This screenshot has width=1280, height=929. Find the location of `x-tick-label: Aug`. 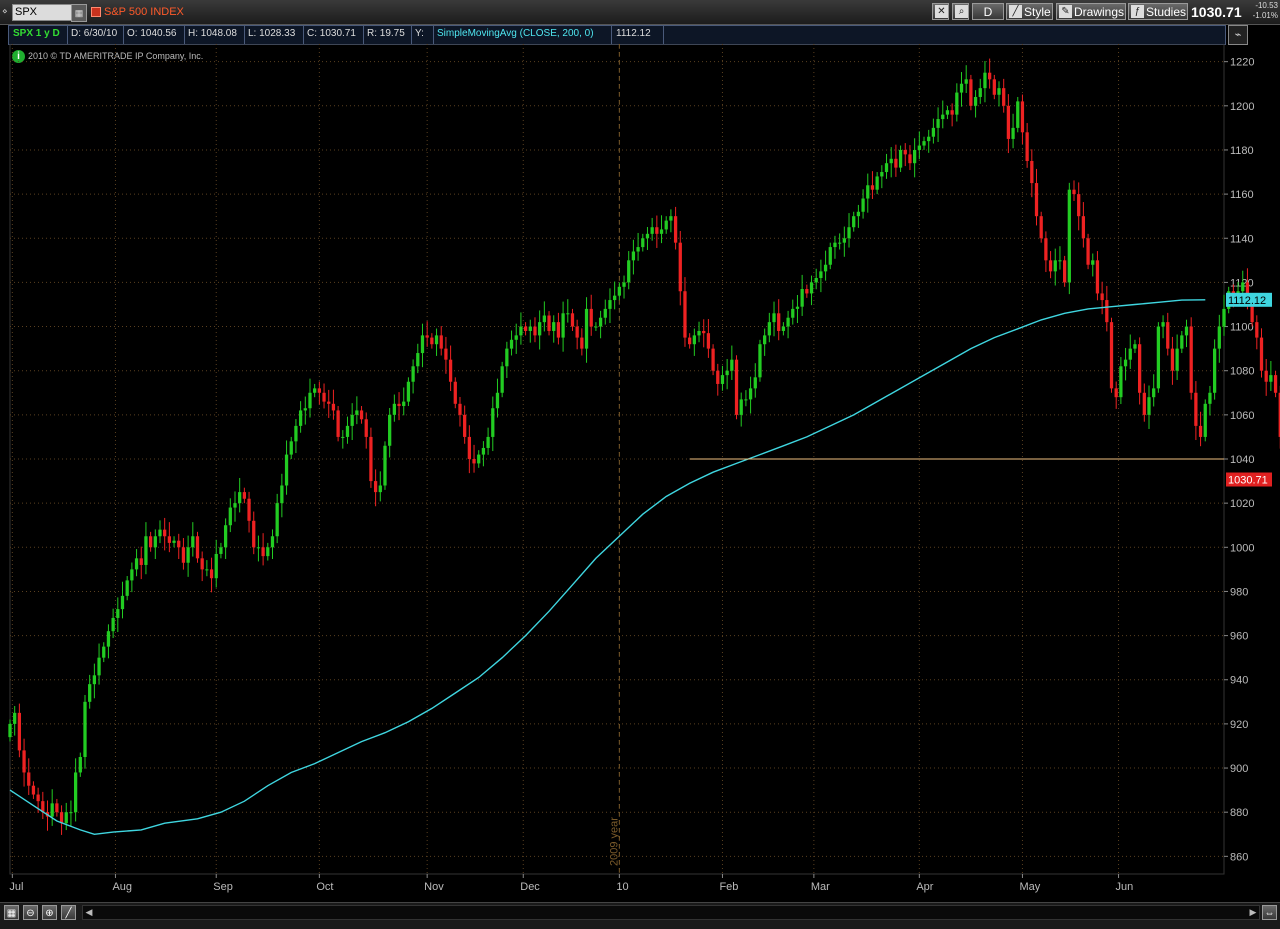

x-tick-label: Aug is located at coordinates (122, 887).